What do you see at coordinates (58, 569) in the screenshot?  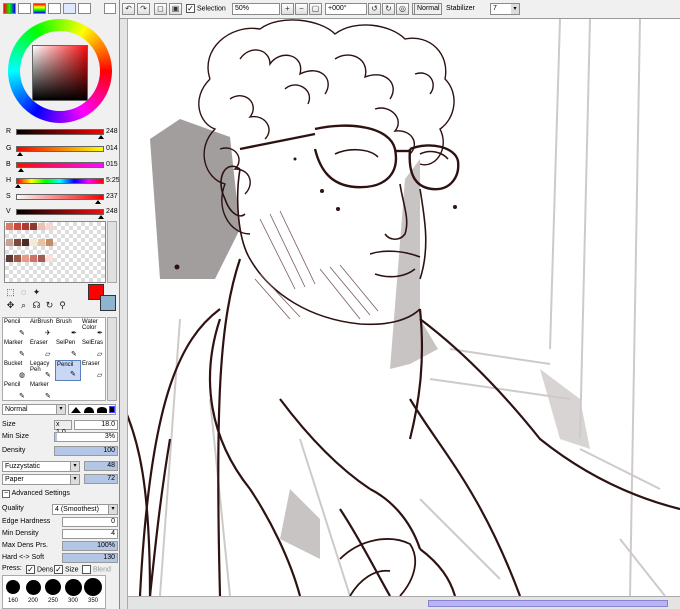 I see `press-size-checkbox: ✓` at bounding box center [58, 569].